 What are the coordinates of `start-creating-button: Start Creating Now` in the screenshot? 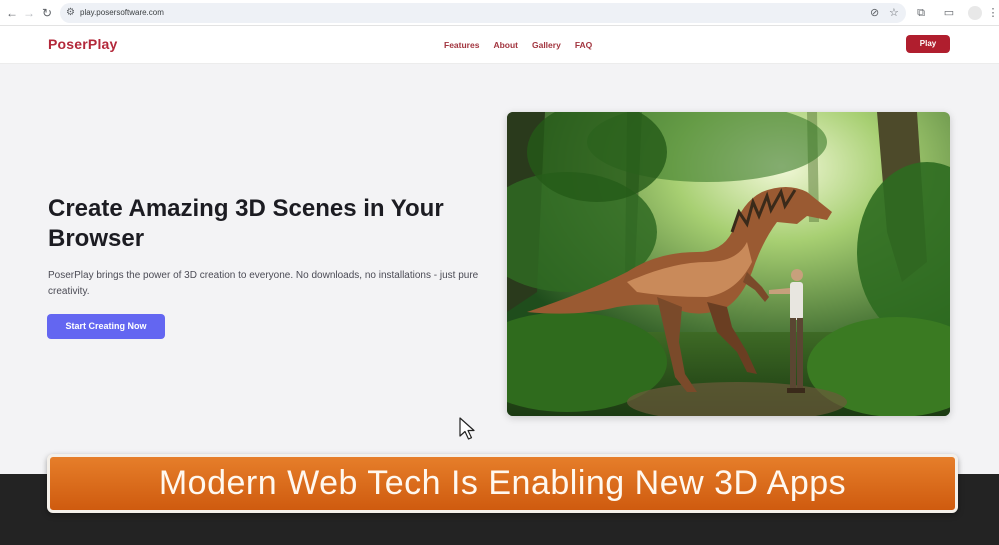 It's located at (106, 326).